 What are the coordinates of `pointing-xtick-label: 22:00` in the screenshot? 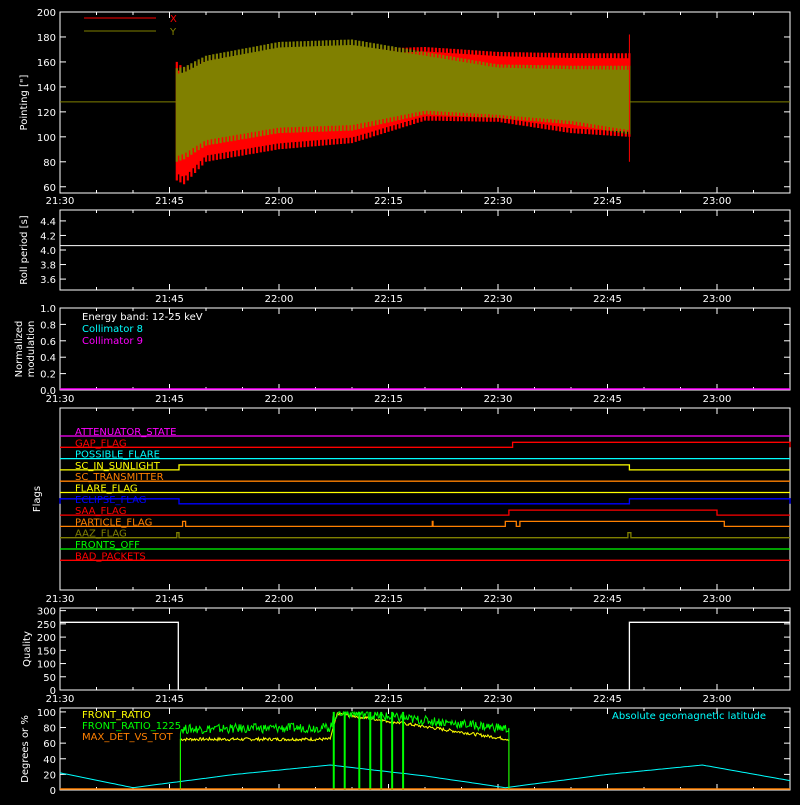 It's located at (279, 201).